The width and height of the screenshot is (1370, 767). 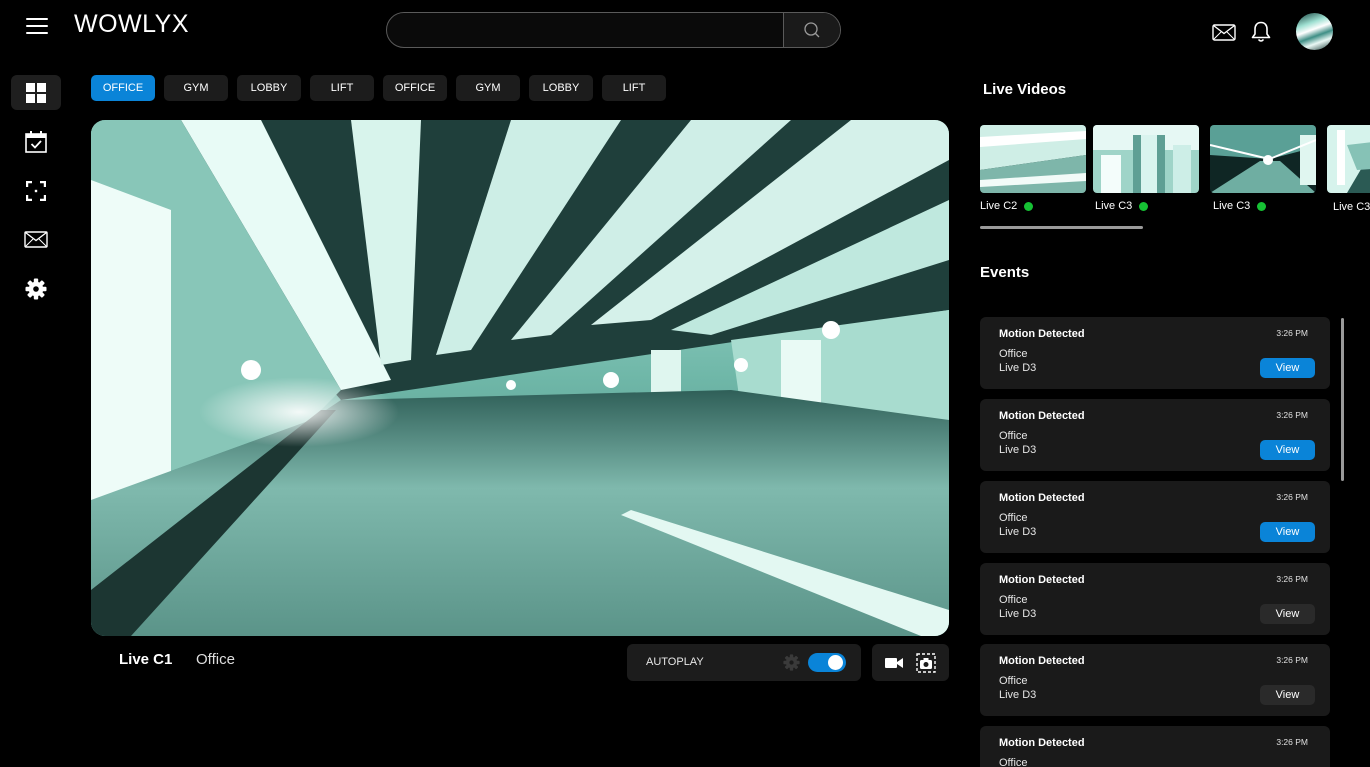 I want to click on tab-gym-2: GYM, so click(x=488, y=88).